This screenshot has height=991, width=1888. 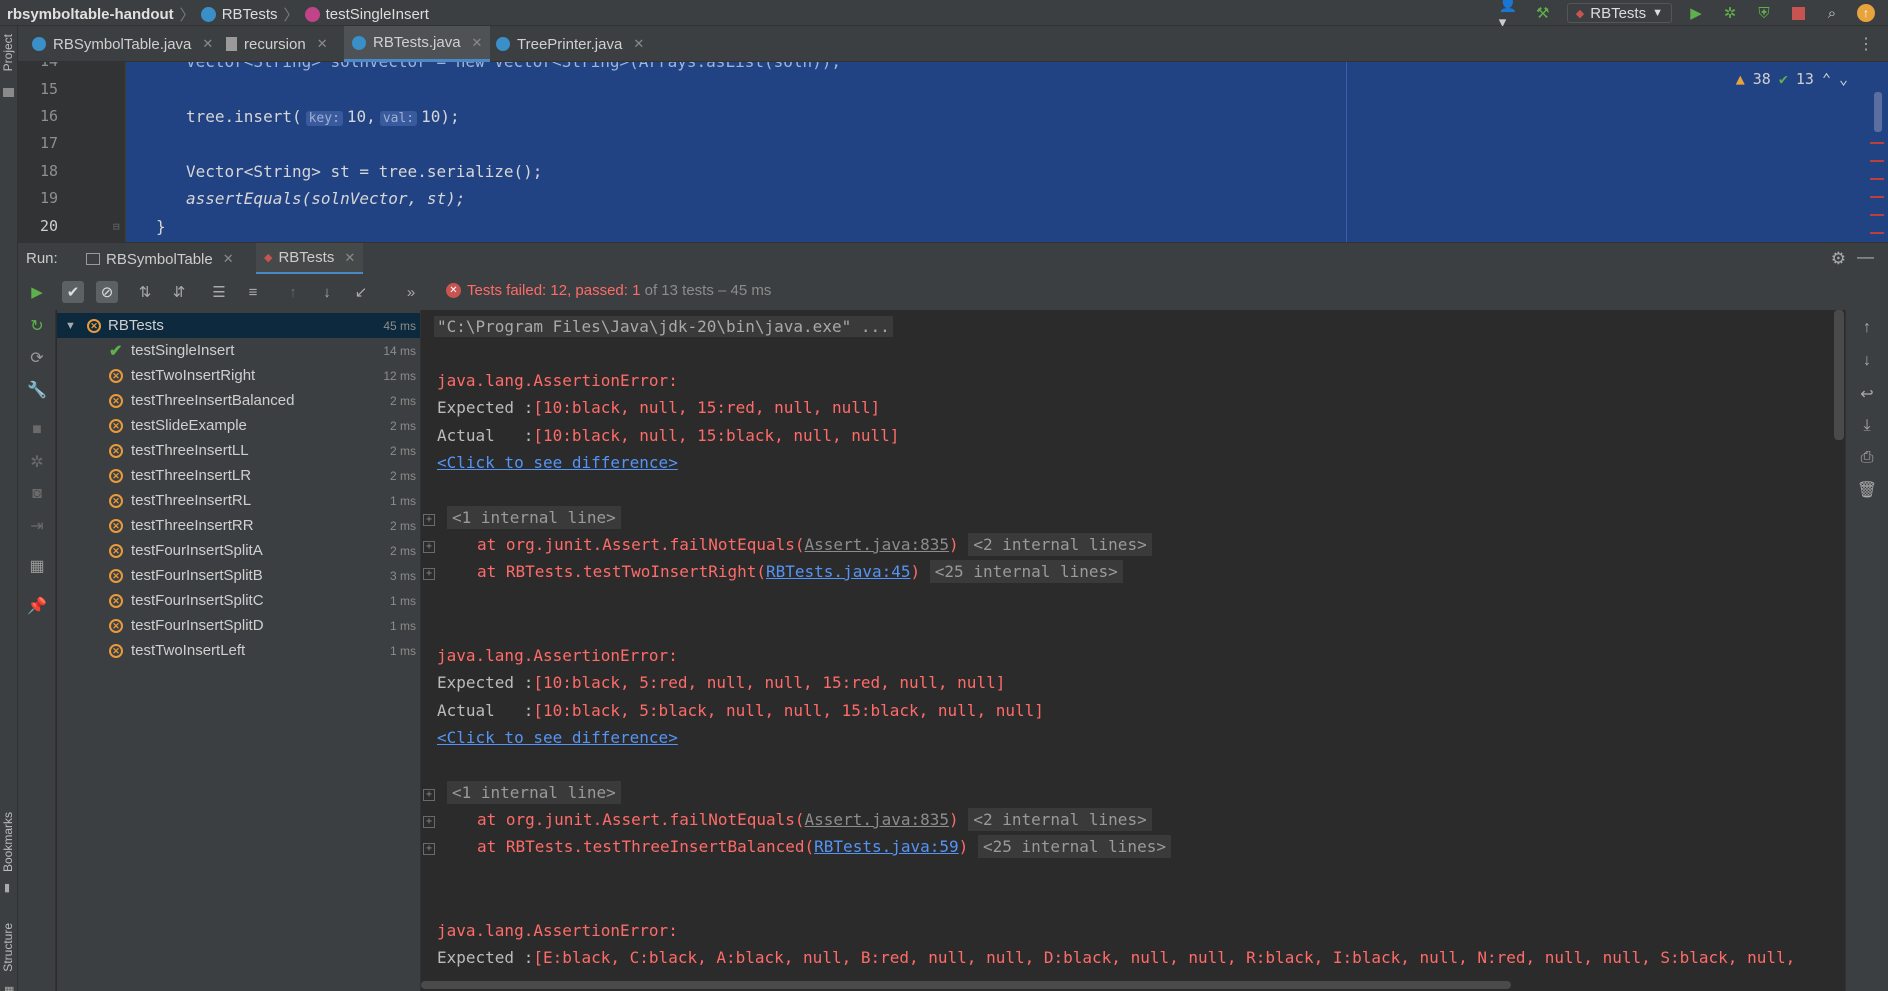 I want to click on test-row: ✕ testThreeInsertLL 2 ms, so click(x=238, y=450).